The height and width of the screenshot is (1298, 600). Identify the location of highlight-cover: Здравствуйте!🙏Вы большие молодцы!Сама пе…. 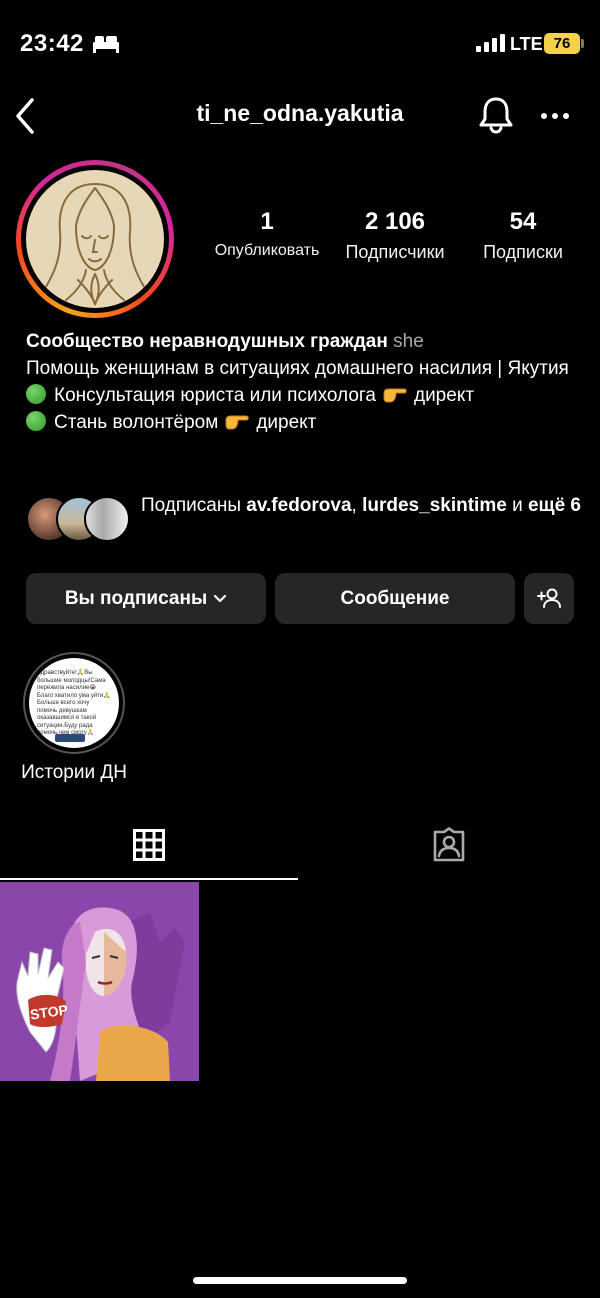
(74, 703).